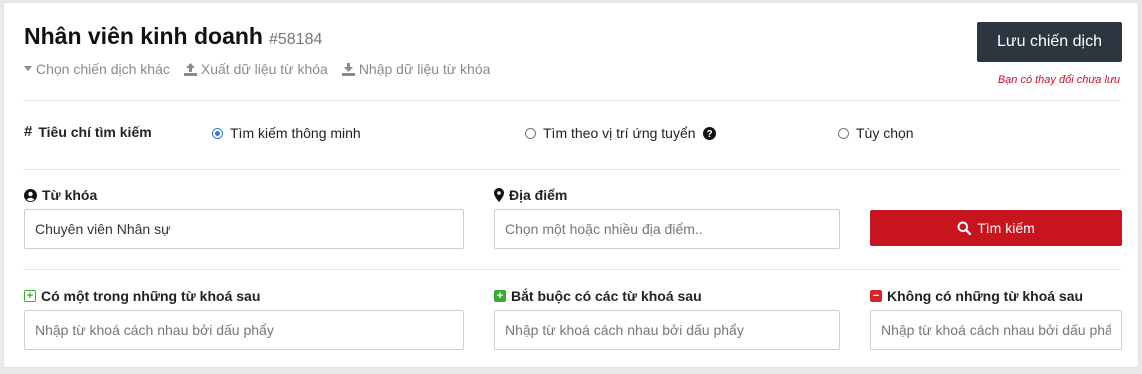 Image resolution: width=1142 pixels, height=374 pixels. What do you see at coordinates (95, 131) in the screenshot?
I see `search-criteria-label: Tiêu chí tìm kiếm` at bounding box center [95, 131].